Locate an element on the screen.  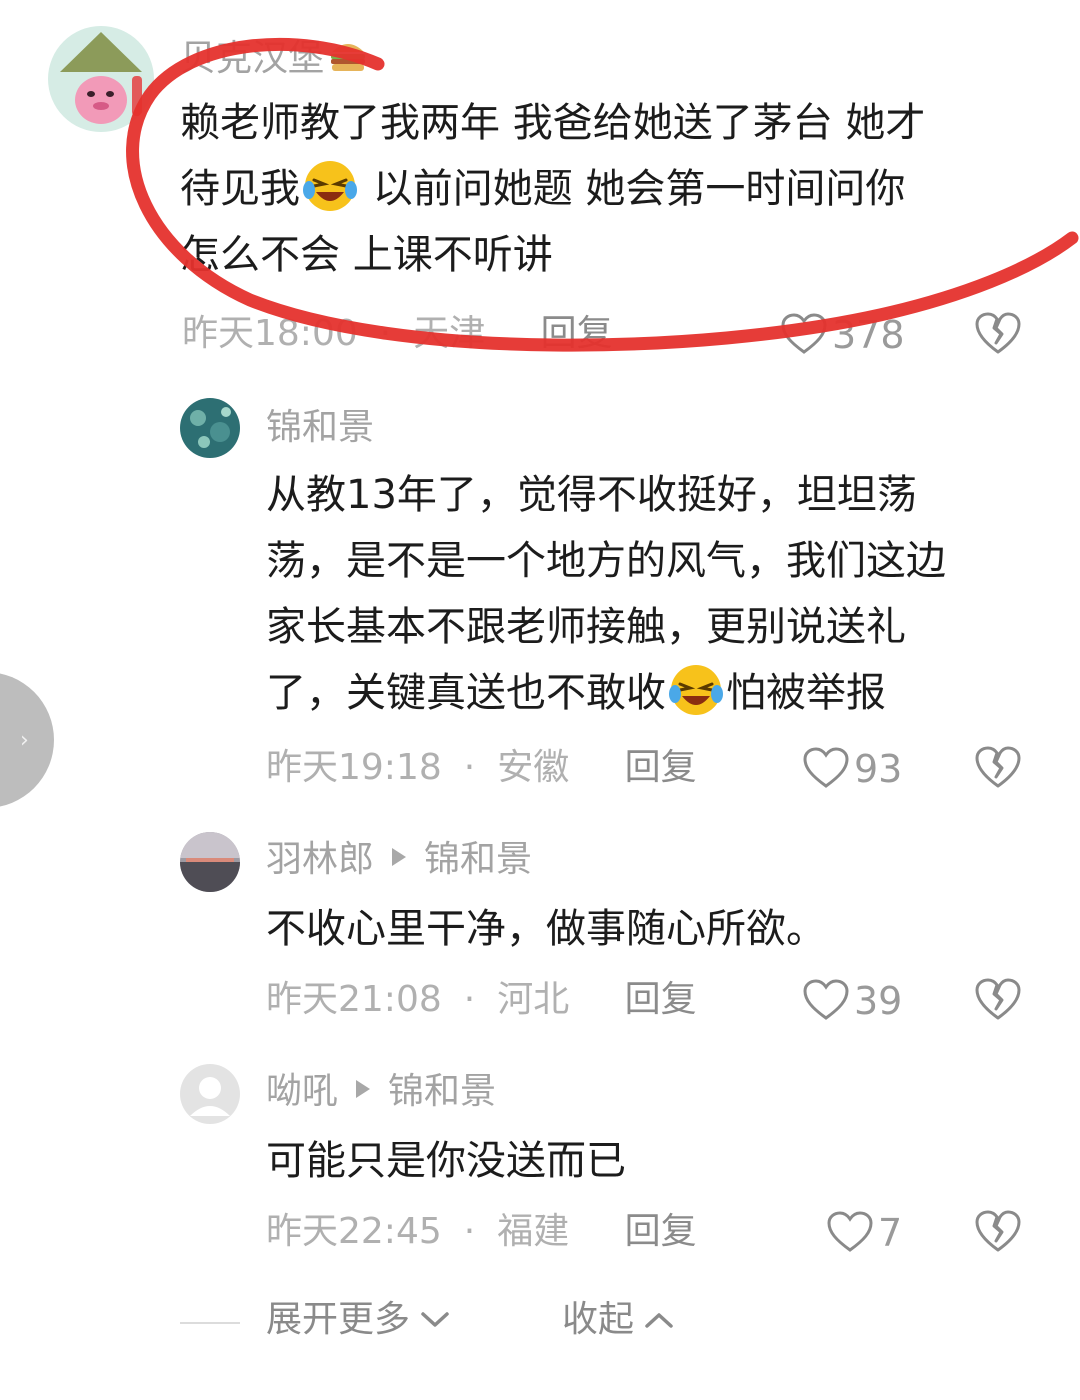
comment-line: 了，关键真送也不敢收 怕被举报 is located at coordinates (606, 693).